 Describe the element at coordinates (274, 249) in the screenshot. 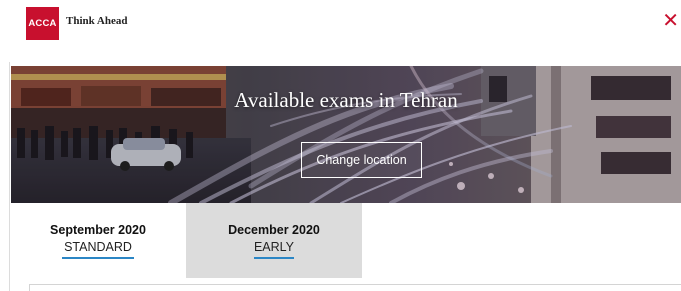

I see `tab-type-label: EARLY` at that location.